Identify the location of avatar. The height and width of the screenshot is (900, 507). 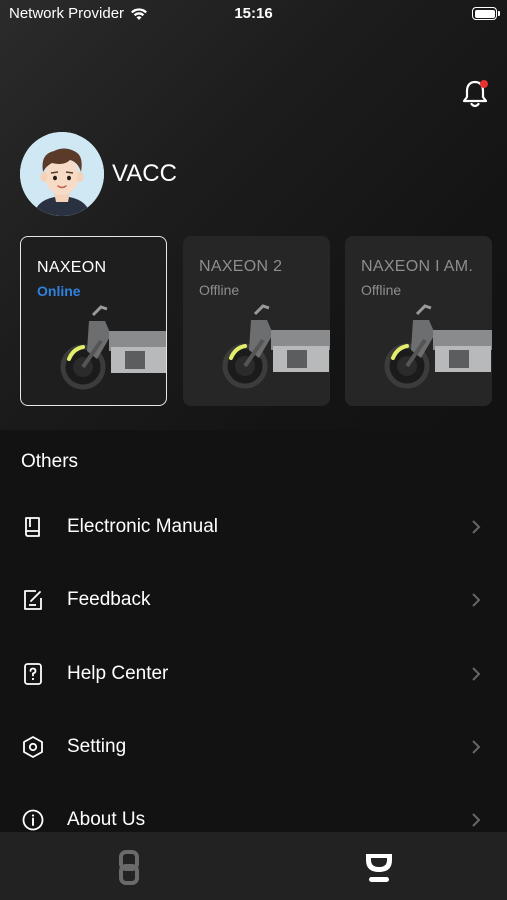
(62, 174).